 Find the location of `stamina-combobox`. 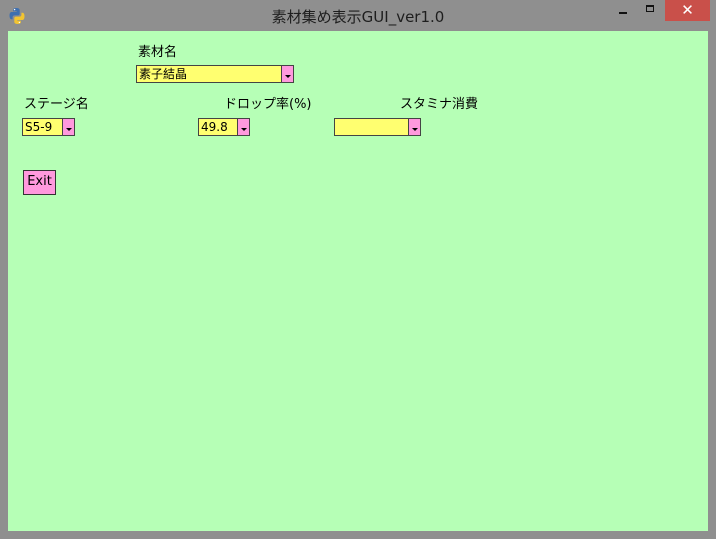

stamina-combobox is located at coordinates (377, 127).